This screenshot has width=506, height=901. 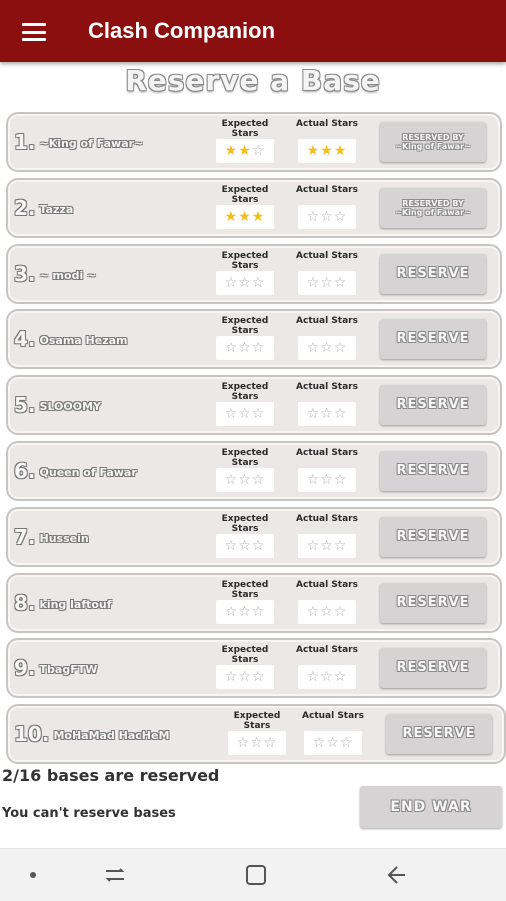 What do you see at coordinates (111, 775) in the screenshot?
I see `reserved-count-text: 2/16 bases are reserved` at bounding box center [111, 775].